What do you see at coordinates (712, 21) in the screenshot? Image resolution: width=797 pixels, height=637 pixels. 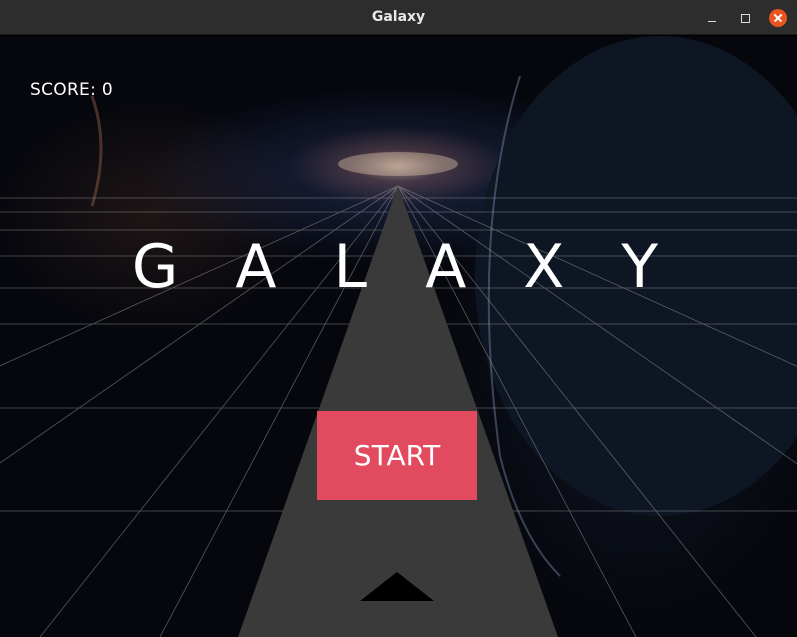 I see `minimize-icon` at bounding box center [712, 21].